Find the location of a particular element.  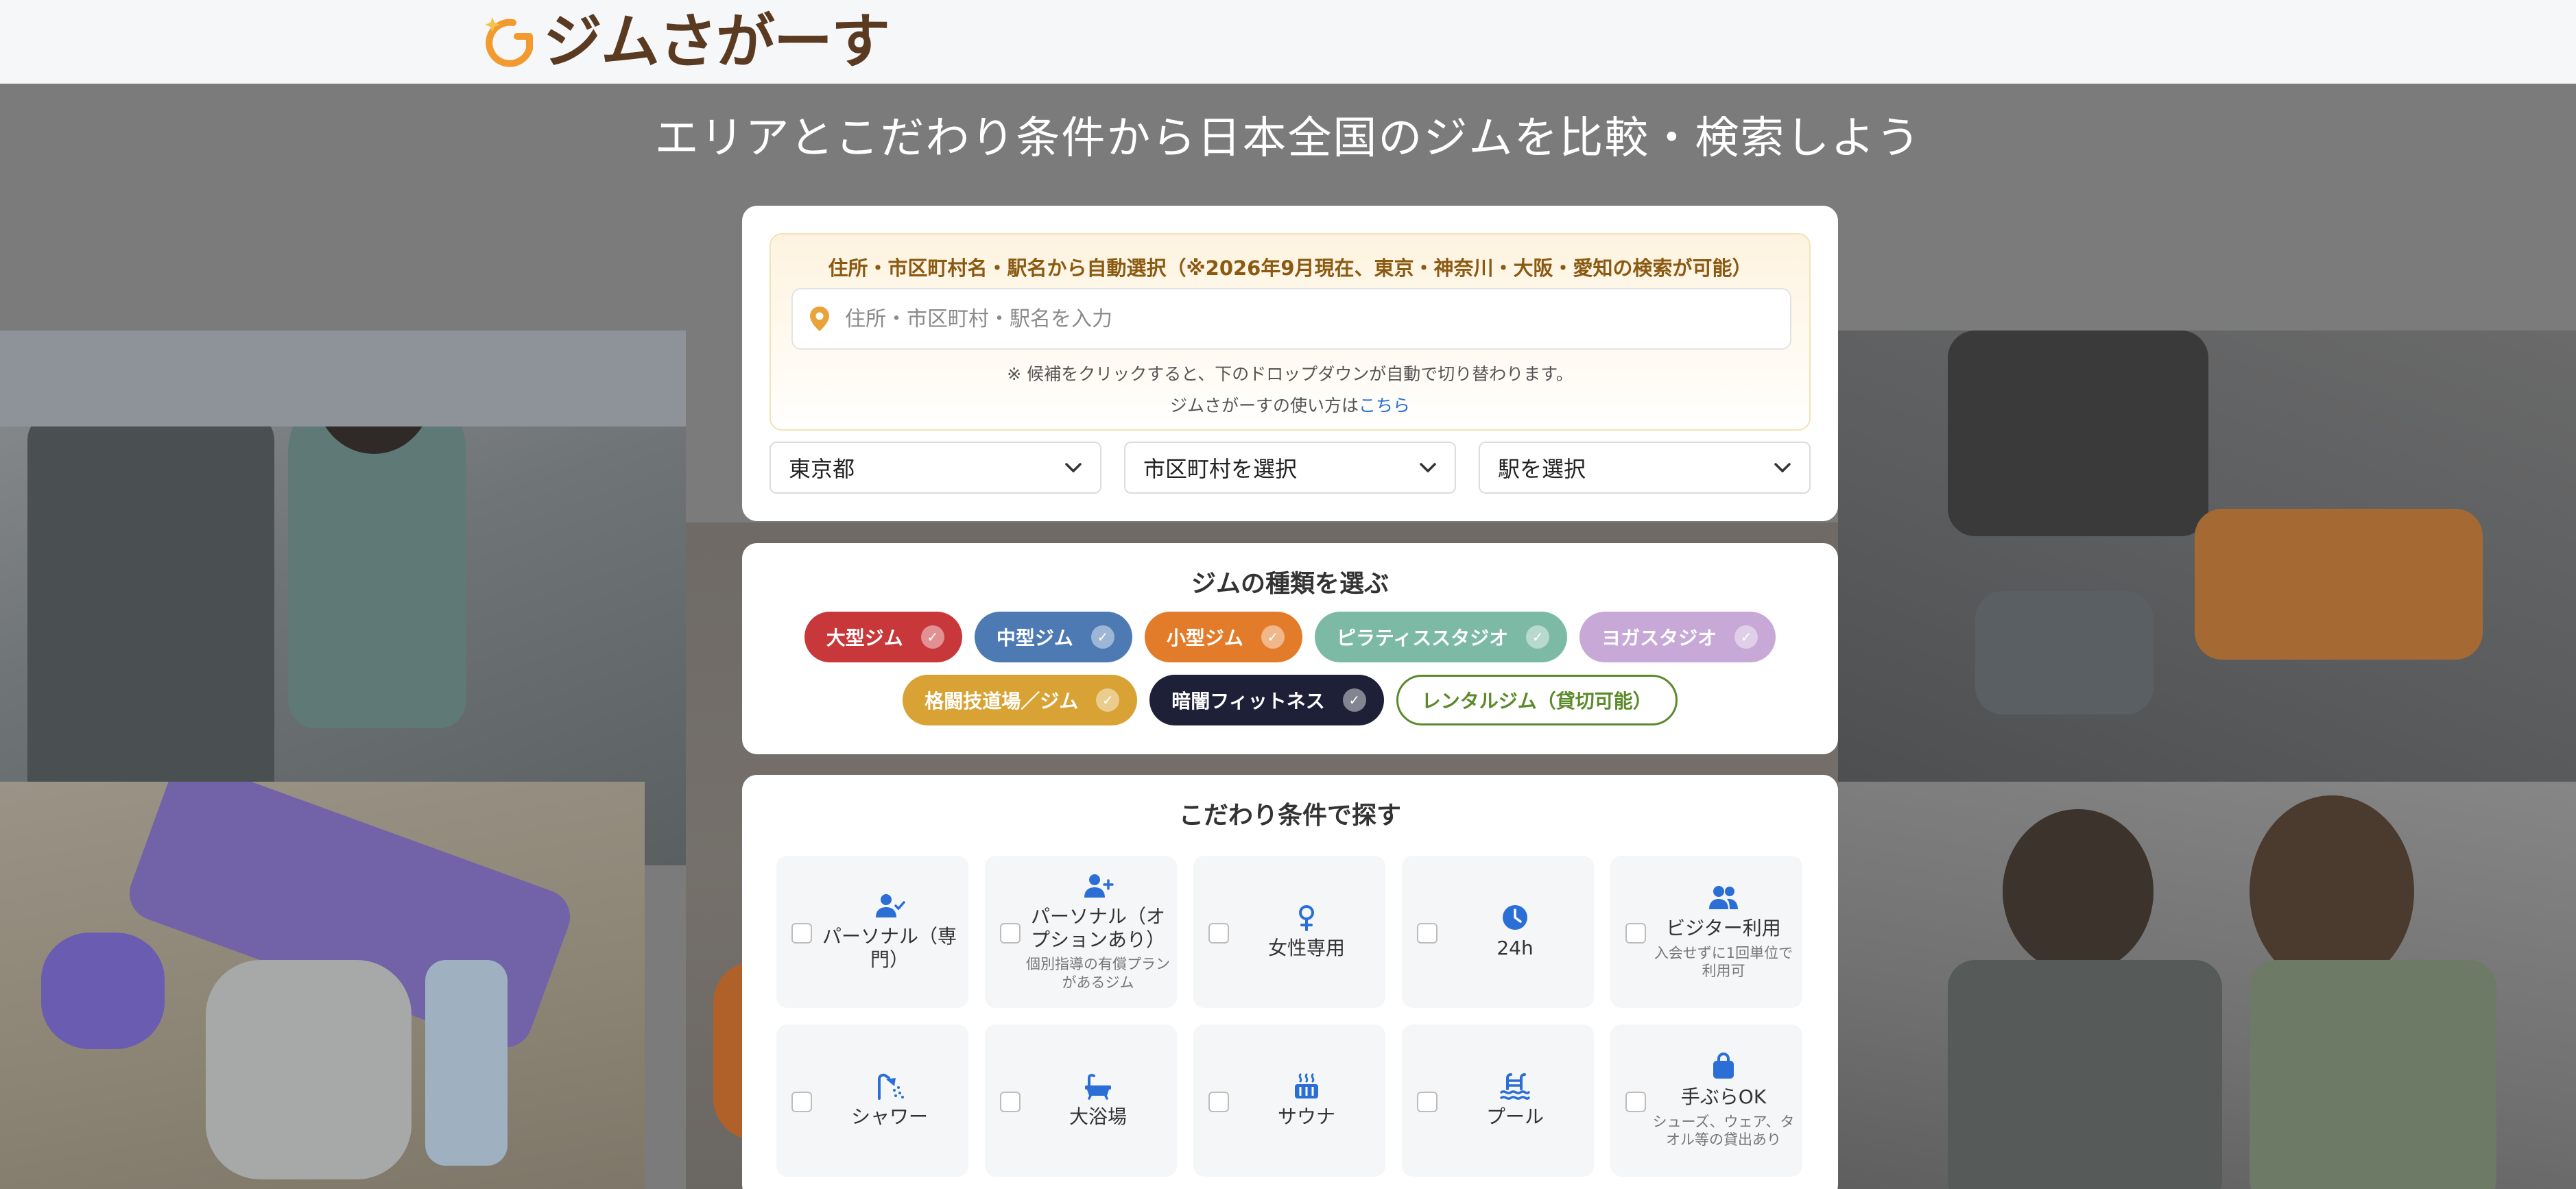

location-search-box is located at coordinates (1291, 319).